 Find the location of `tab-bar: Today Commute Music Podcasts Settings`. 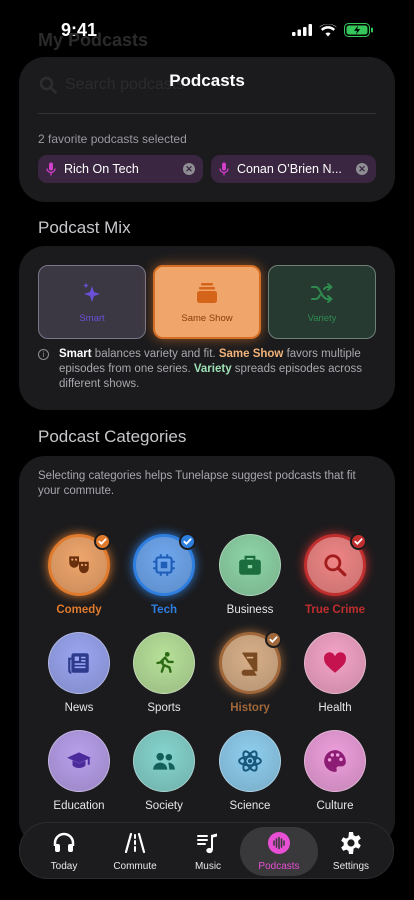

tab-bar: Today Commute Music Podcasts Settings is located at coordinates (206, 850).